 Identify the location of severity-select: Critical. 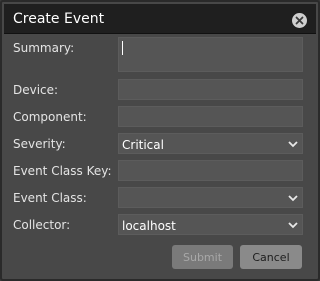
(210, 143).